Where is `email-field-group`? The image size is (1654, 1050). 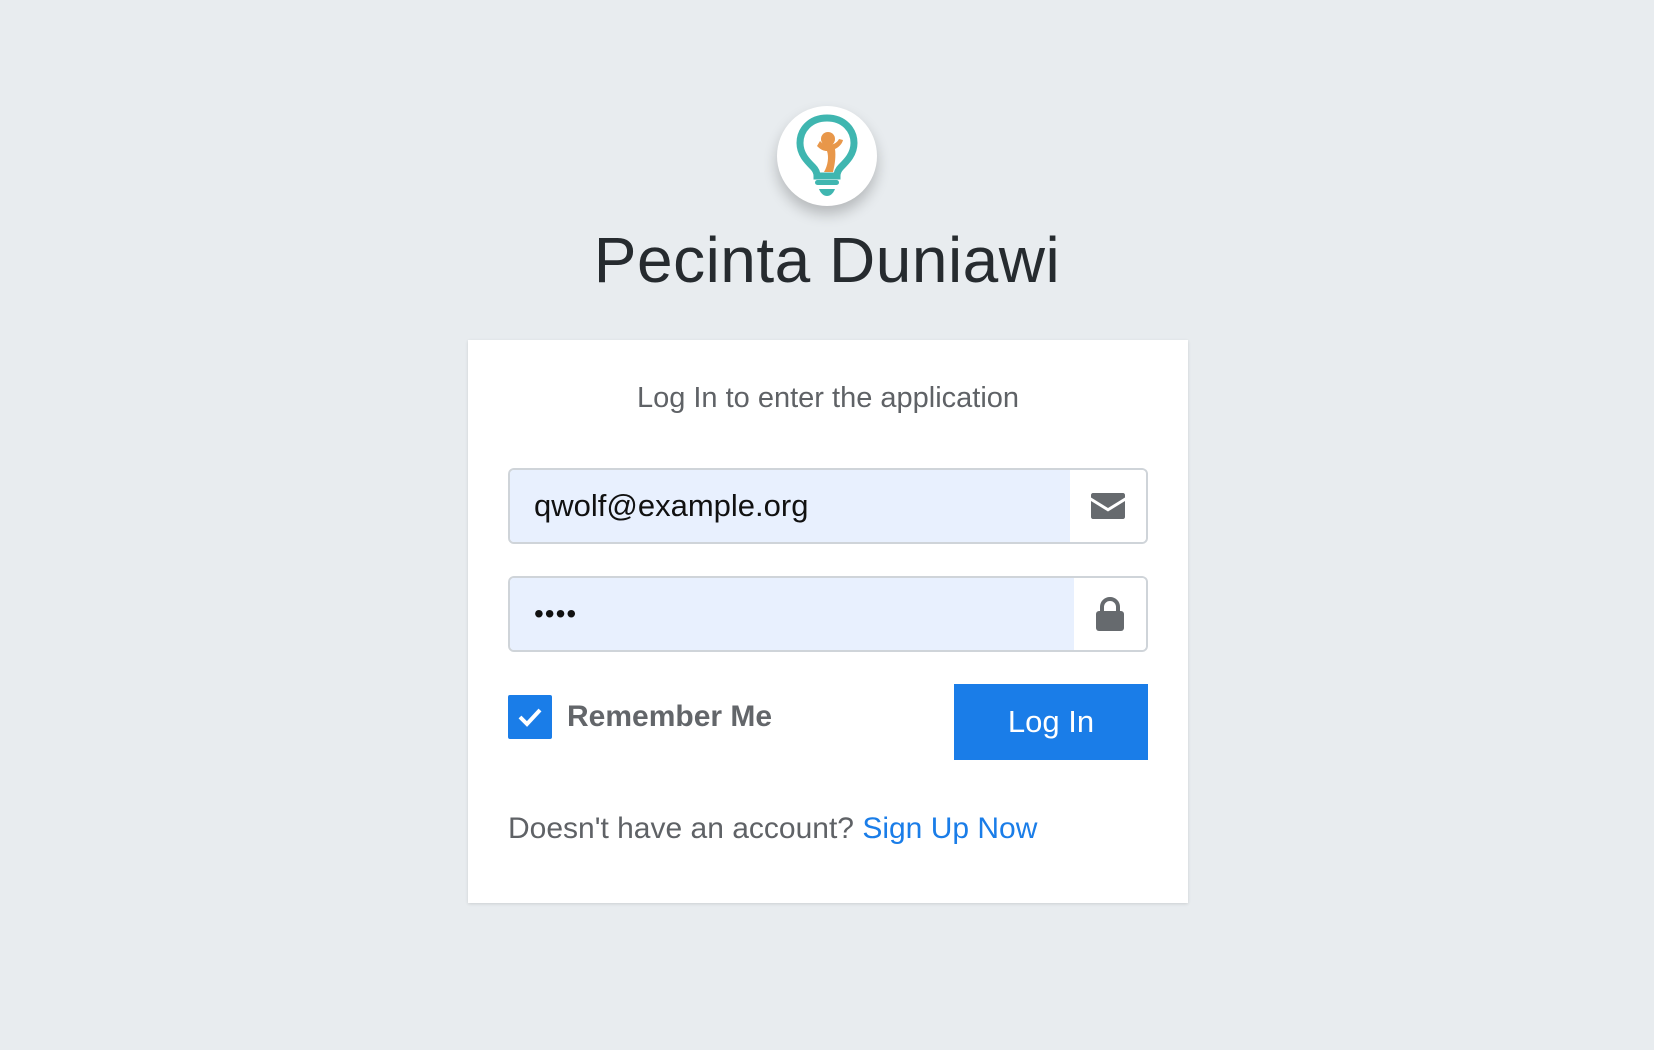 email-field-group is located at coordinates (828, 506).